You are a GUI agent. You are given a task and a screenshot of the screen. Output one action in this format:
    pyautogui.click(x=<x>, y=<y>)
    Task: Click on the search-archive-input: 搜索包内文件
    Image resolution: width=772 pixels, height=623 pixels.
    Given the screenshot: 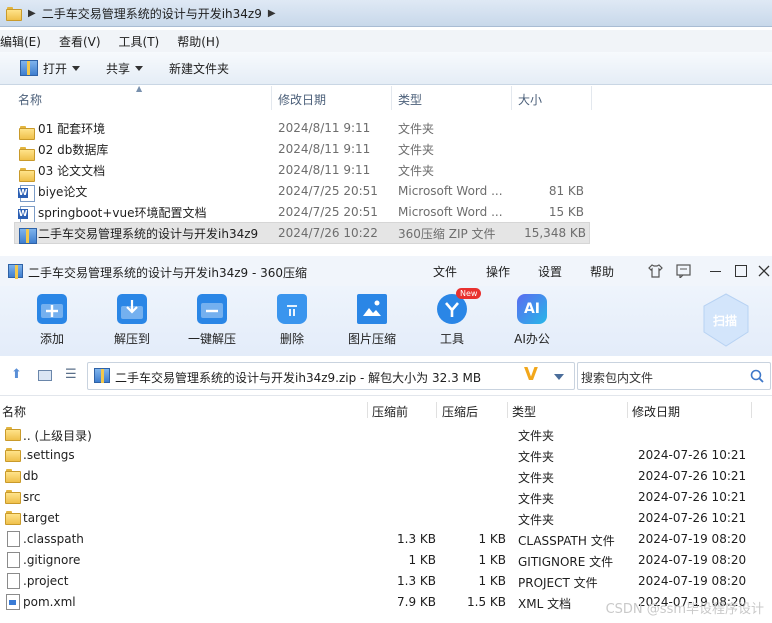 What is the action you would take?
    pyautogui.click(x=674, y=376)
    